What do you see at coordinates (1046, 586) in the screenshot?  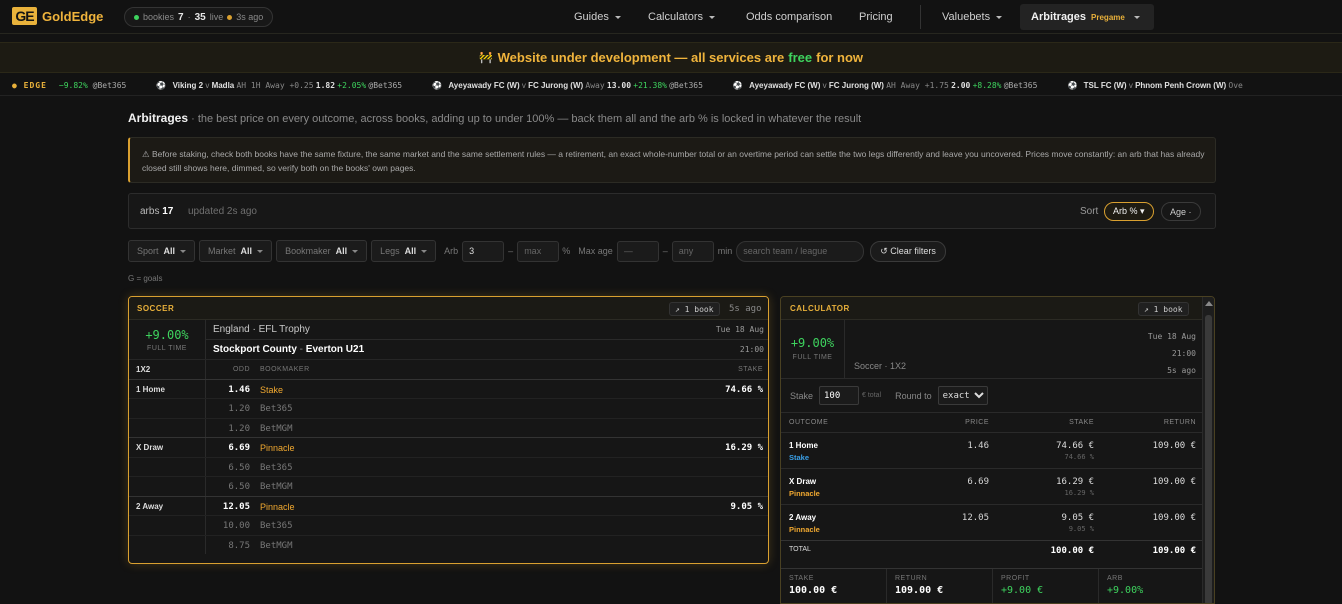 I see `summary-profit: PROFIT +9.00 €` at bounding box center [1046, 586].